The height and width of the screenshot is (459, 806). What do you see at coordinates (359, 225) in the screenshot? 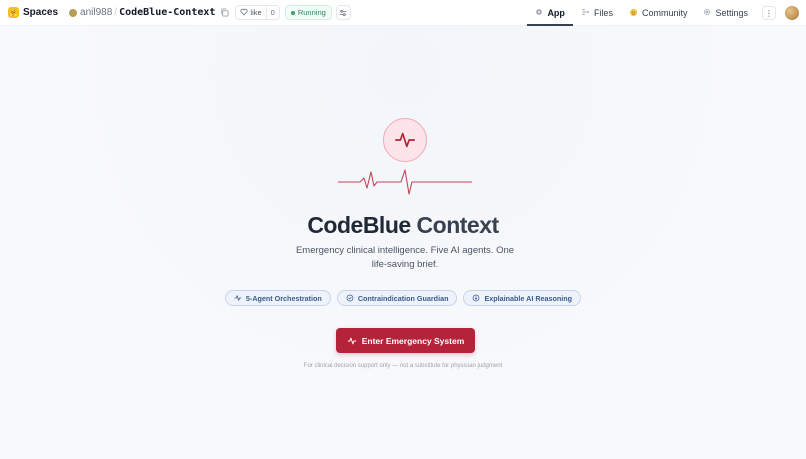
I see `title-brand: CodeBlue` at bounding box center [359, 225].